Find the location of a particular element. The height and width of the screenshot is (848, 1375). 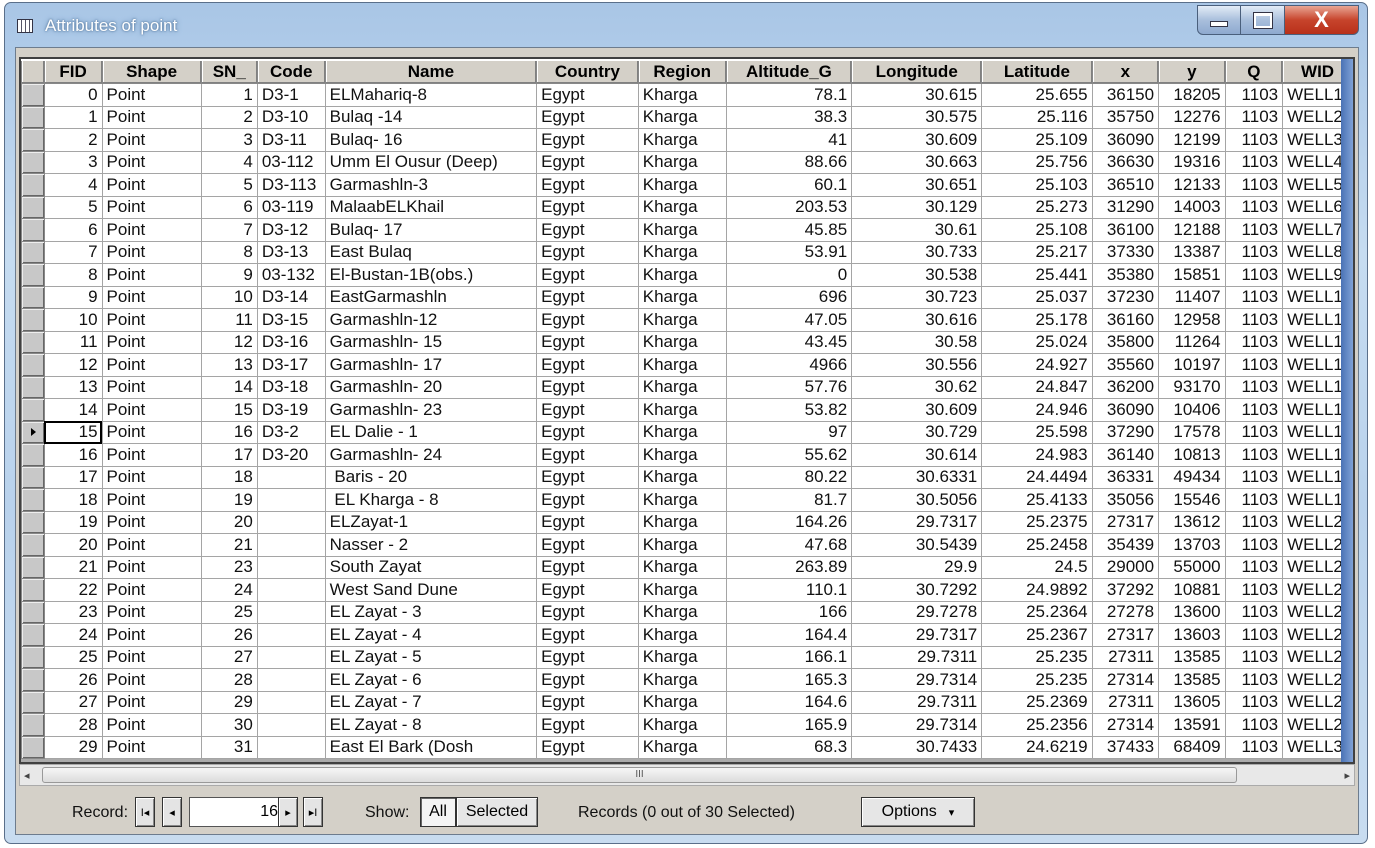

cell-longitude: 30.615 is located at coordinates (917, 95).